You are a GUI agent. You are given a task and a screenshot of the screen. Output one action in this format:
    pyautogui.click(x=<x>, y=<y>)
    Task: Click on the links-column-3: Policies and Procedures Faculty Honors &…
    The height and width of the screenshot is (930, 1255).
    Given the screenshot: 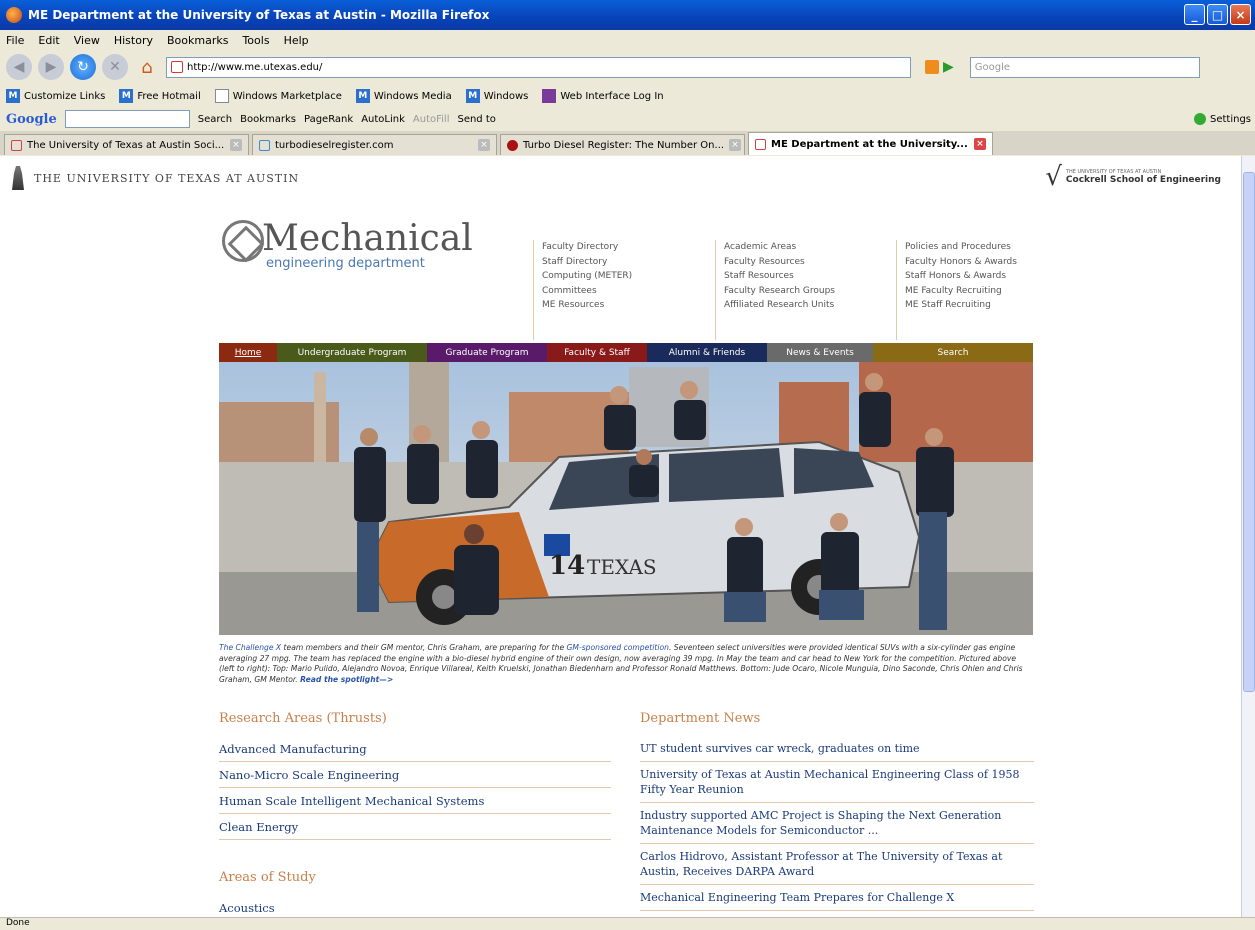 What is the action you would take?
    pyautogui.click(x=956, y=290)
    